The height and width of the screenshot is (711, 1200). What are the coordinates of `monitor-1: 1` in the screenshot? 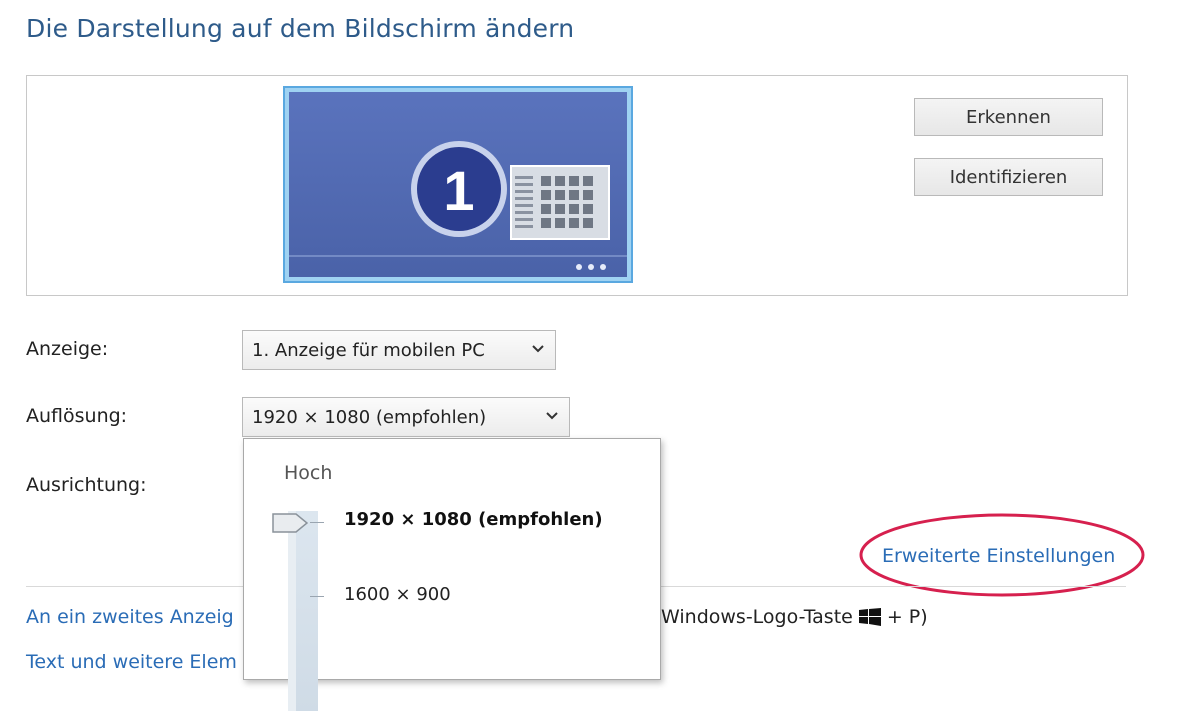 It's located at (458, 184).